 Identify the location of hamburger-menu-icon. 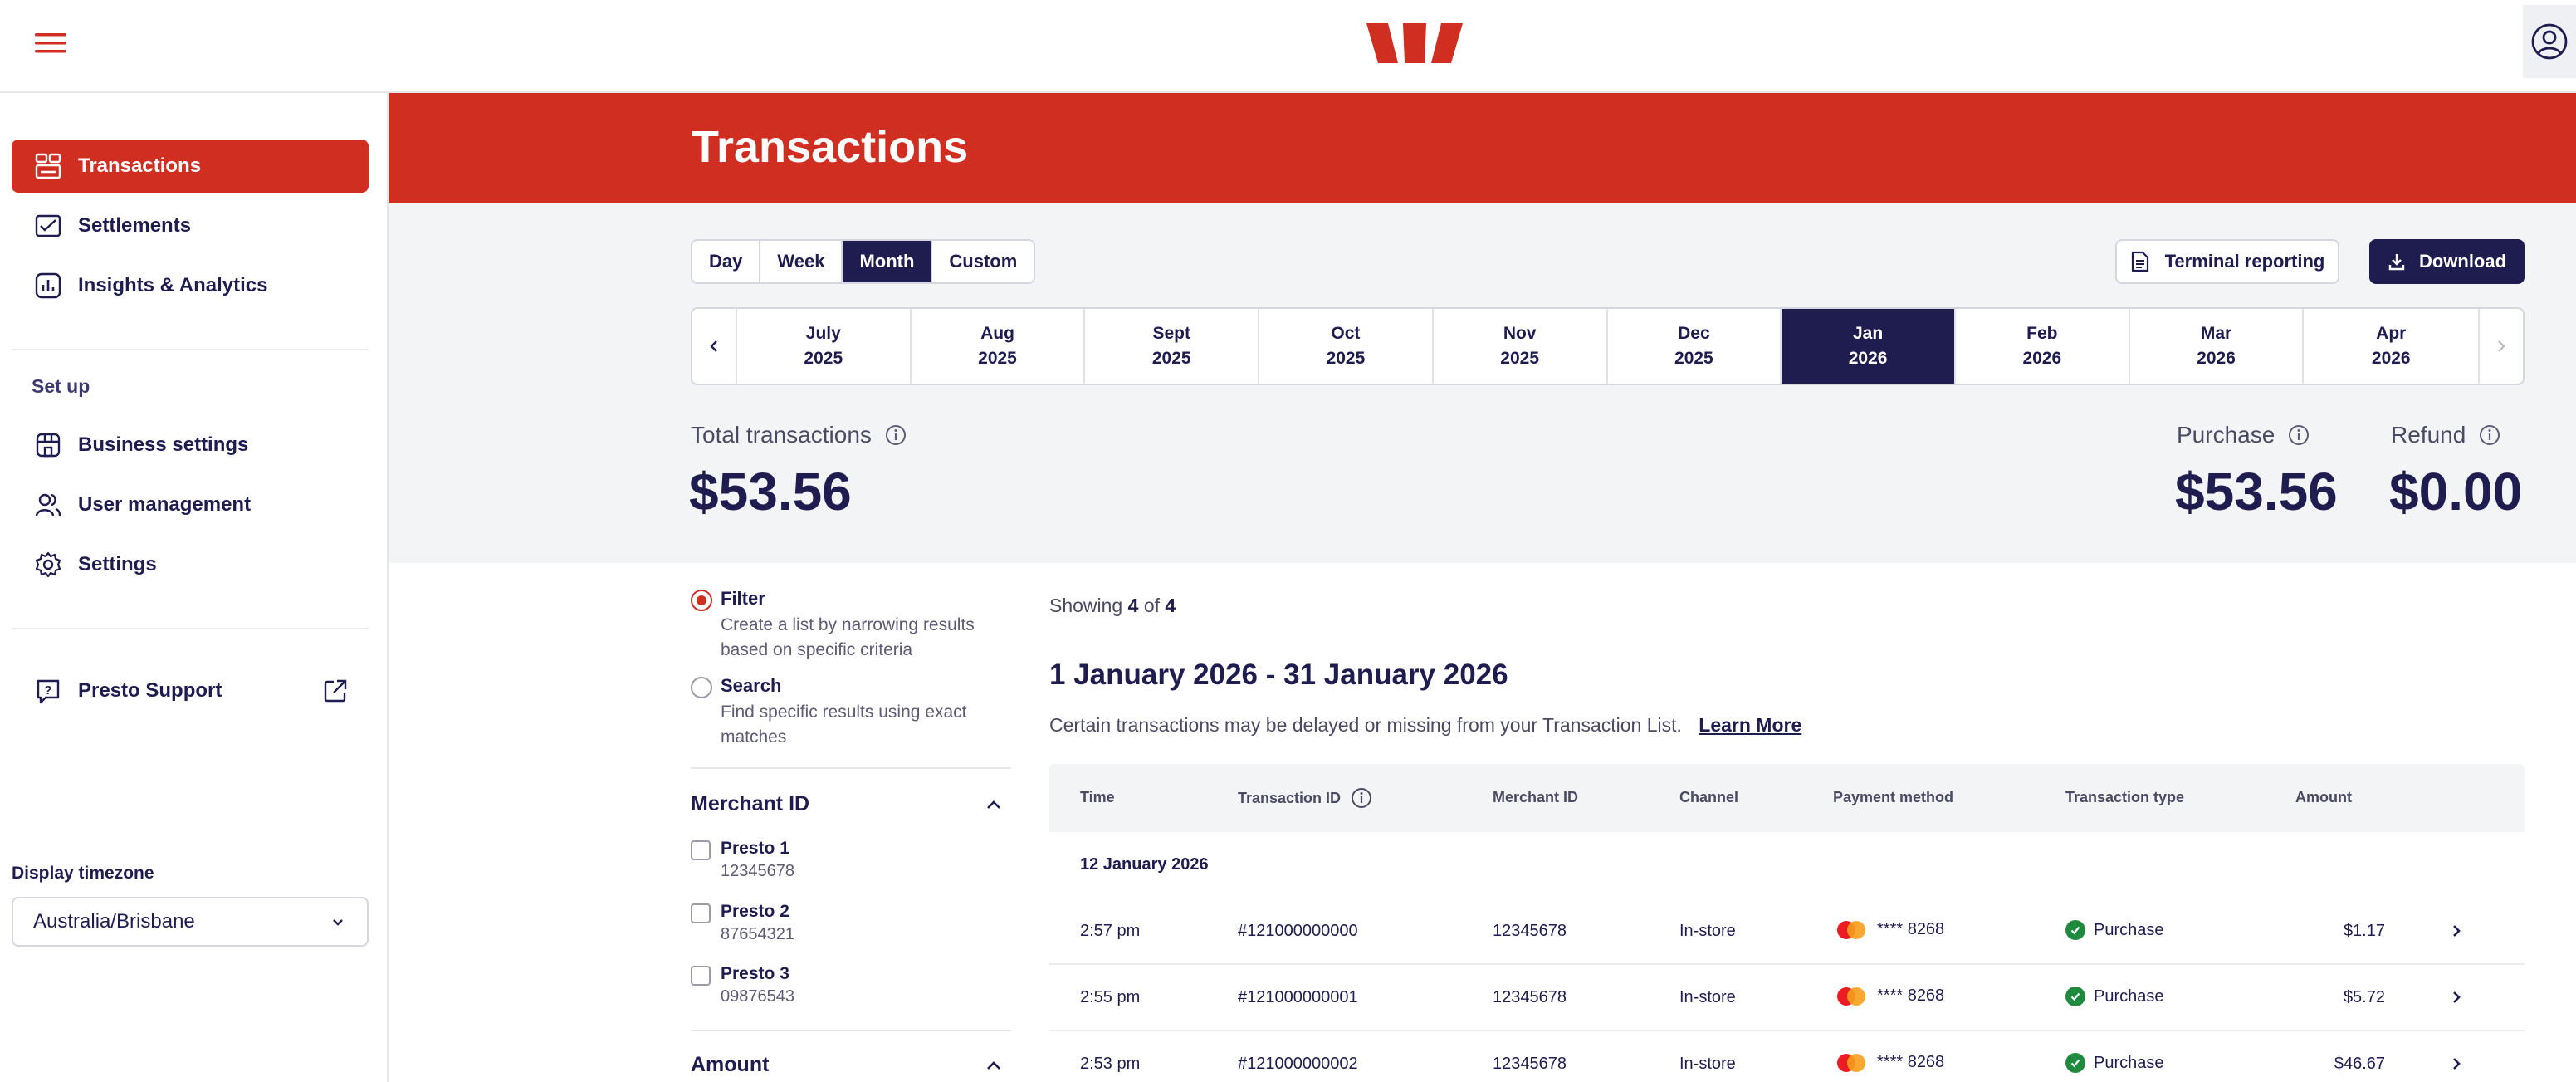
(51, 43).